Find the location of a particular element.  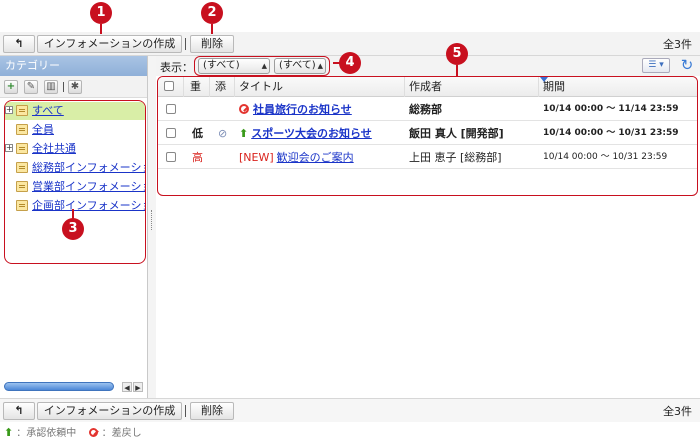

callout-3: 3 is located at coordinates (73, 229).